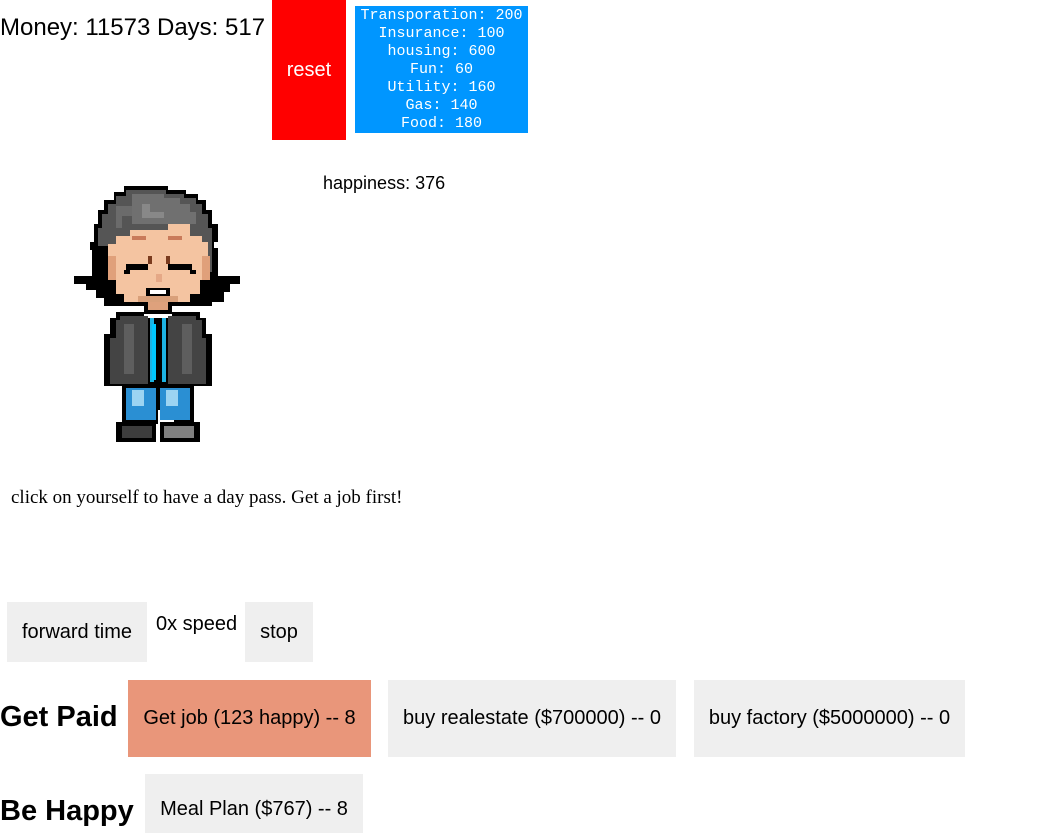 The image size is (1064, 833). Describe the element at coordinates (254, 803) in the screenshot. I see `meal-plan-button: Meal Plan ($767) -- 8` at that location.